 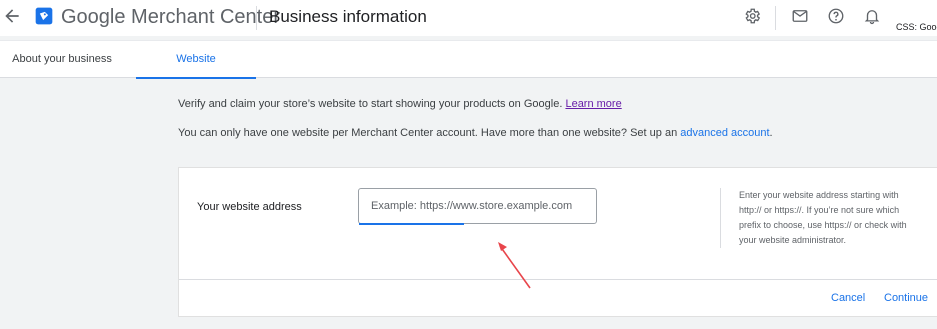 What do you see at coordinates (836, 16) in the screenshot?
I see `help-icon` at bounding box center [836, 16].